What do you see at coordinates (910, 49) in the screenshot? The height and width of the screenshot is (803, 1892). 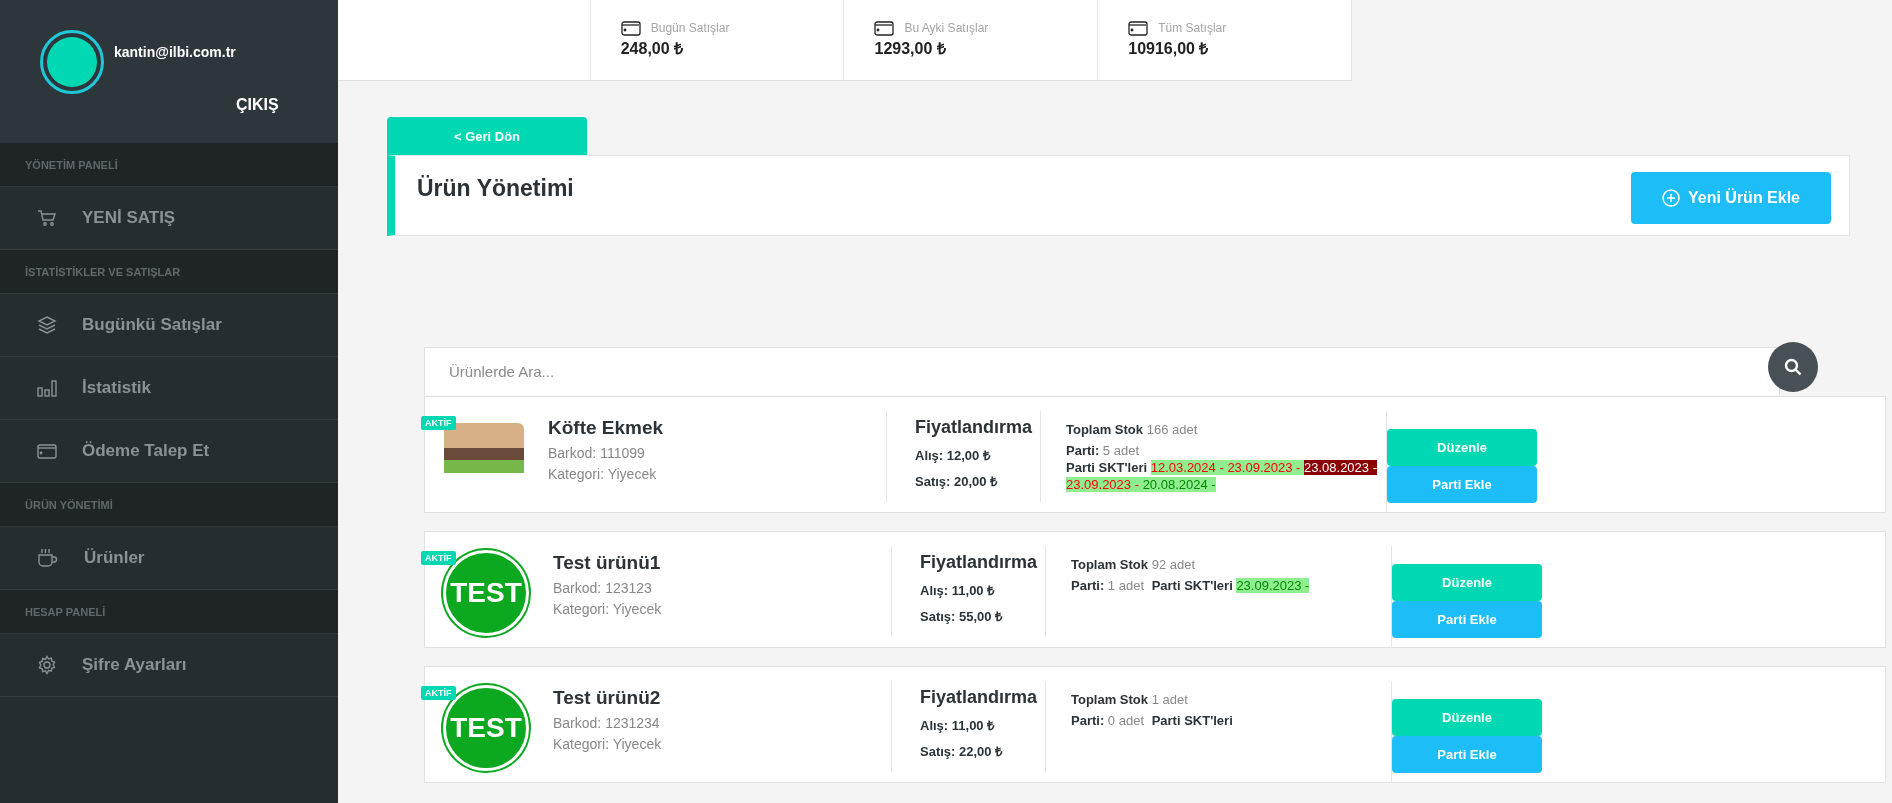 I see `stat-value: 1293,00 ₺` at bounding box center [910, 49].